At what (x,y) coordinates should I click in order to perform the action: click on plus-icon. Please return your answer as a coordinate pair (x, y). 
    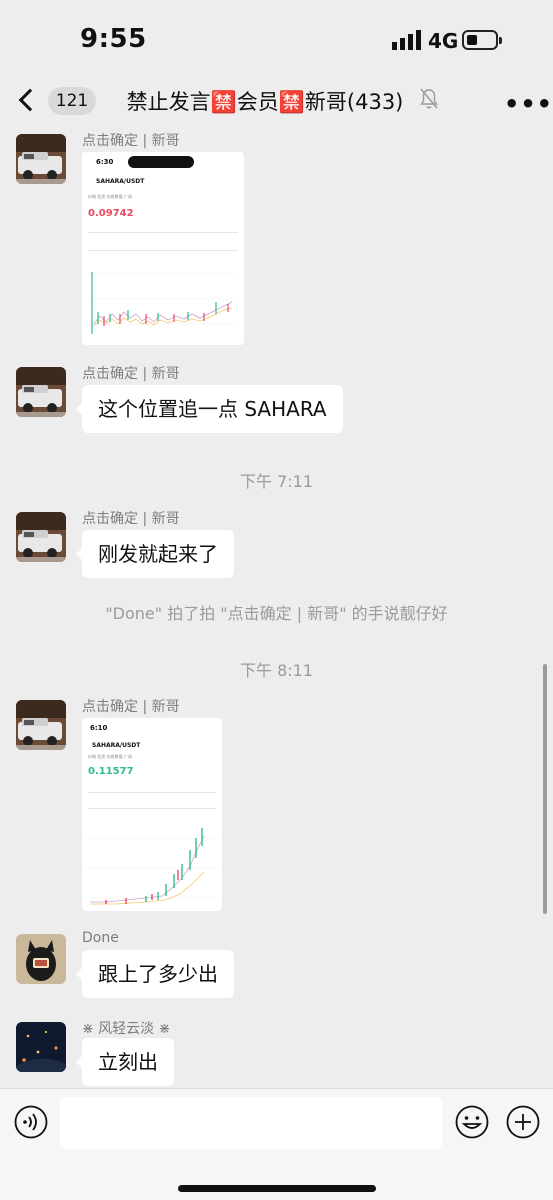
    Looking at the image, I should click on (523, 1122).